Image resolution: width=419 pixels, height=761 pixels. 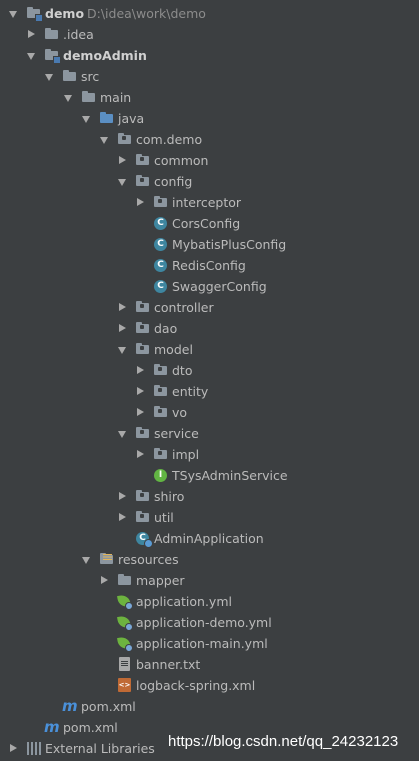 What do you see at coordinates (131, 118) in the screenshot?
I see `tree-item-label: java` at bounding box center [131, 118].